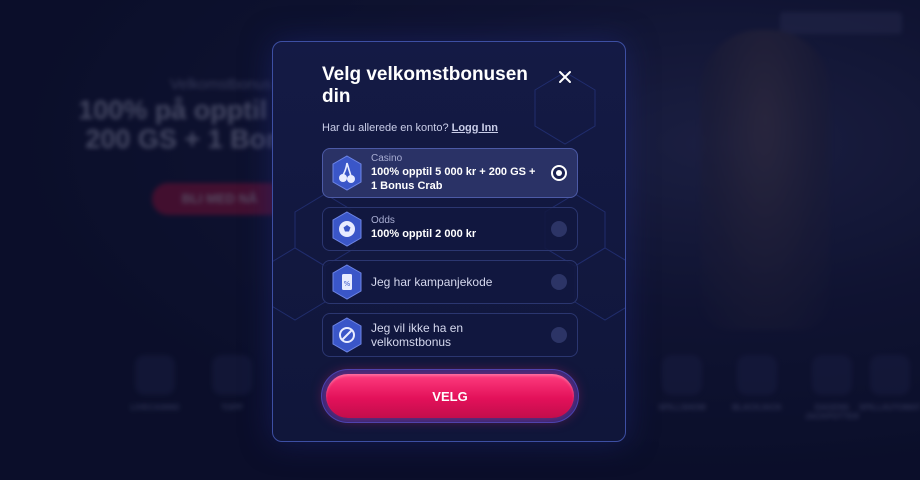  I want to click on option-casino-radio, so click(559, 173).